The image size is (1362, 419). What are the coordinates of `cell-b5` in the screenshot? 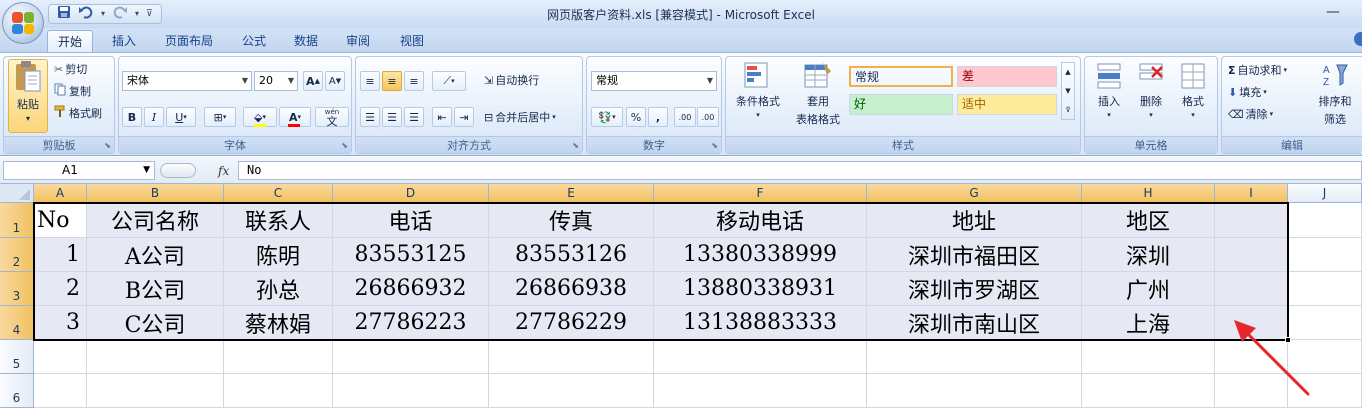 It's located at (155, 357).